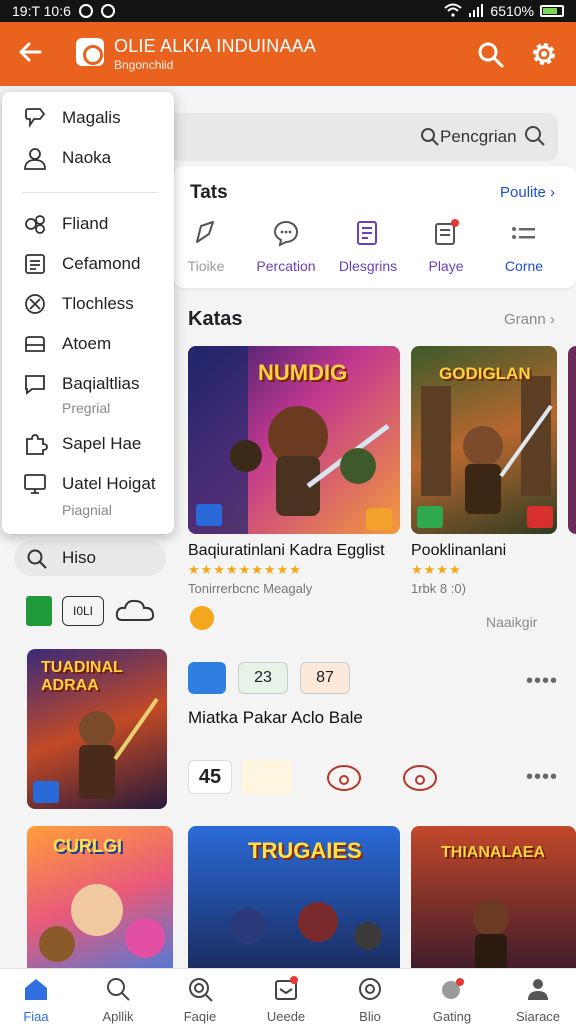 Image resolution: width=576 pixels, height=1024 pixels. Describe the element at coordinates (484, 440) in the screenshot. I see `game-tile: GODIGLAN` at that location.